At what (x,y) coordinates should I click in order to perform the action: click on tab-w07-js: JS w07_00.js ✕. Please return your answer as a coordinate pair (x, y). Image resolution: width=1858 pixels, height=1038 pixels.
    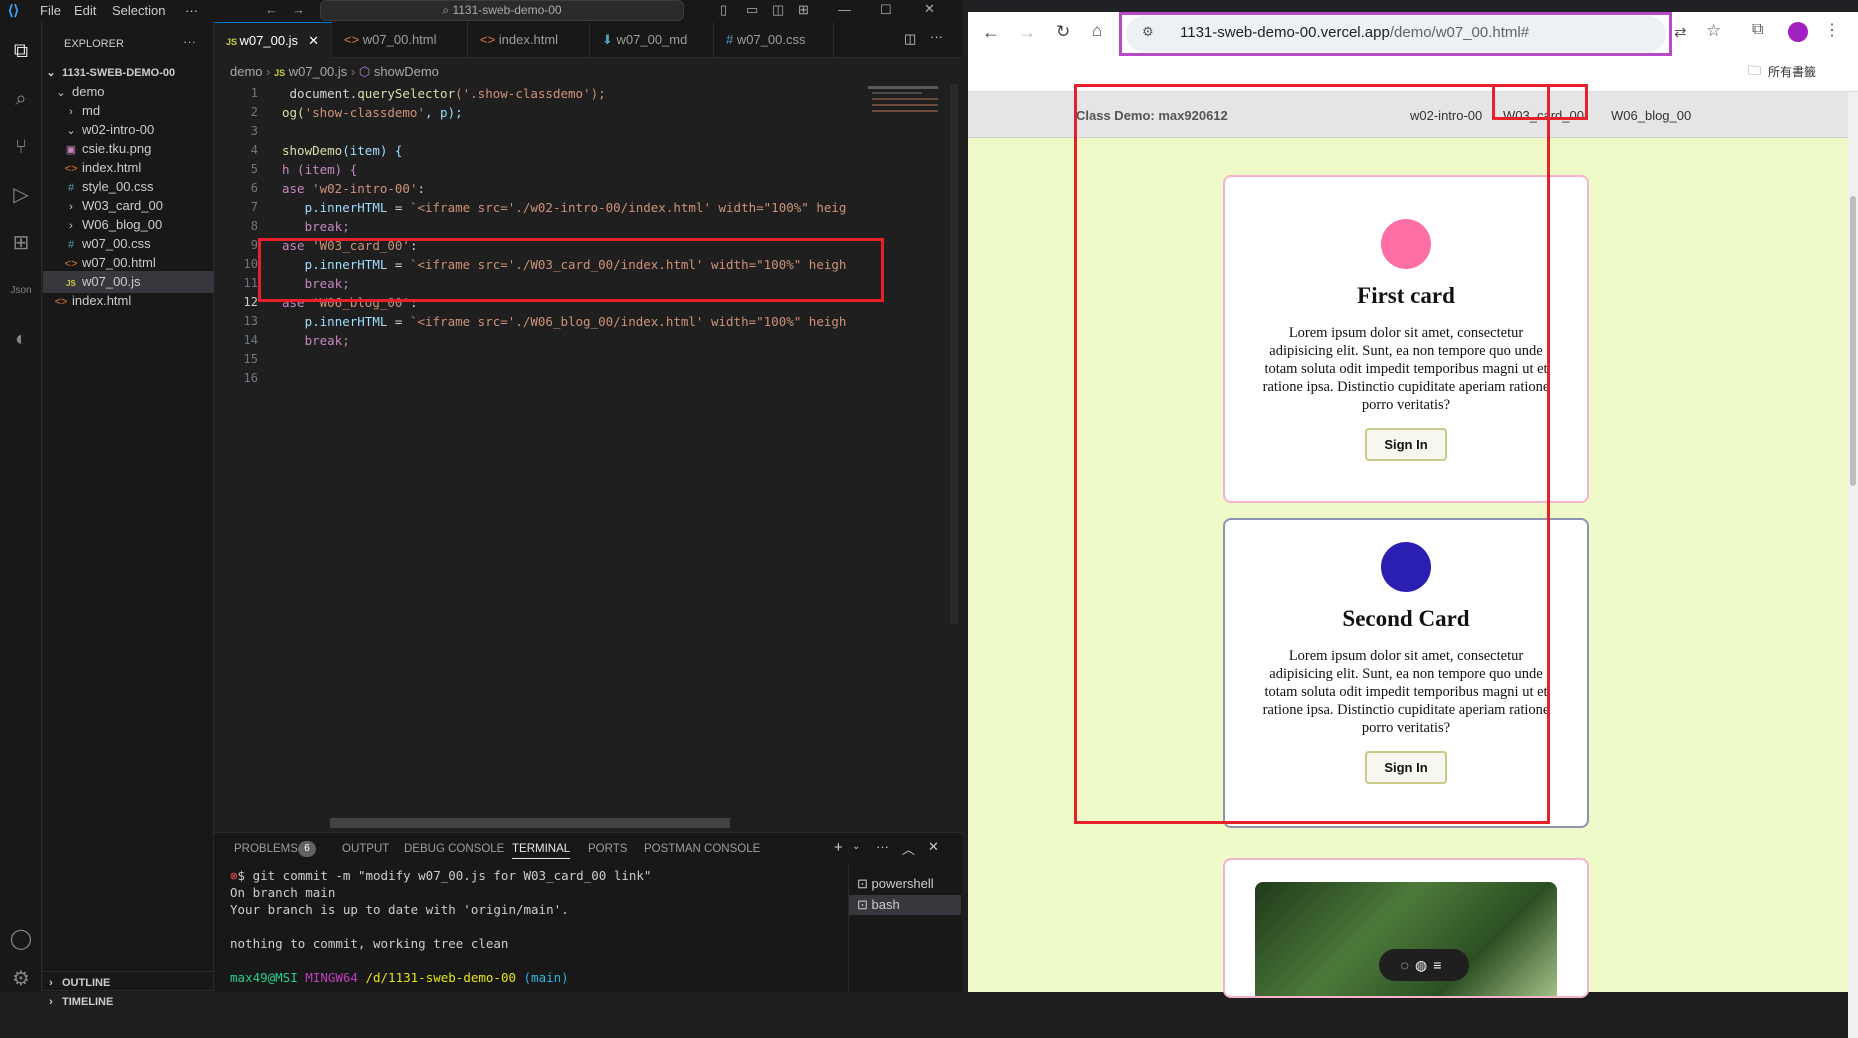
    Looking at the image, I should click on (273, 40).